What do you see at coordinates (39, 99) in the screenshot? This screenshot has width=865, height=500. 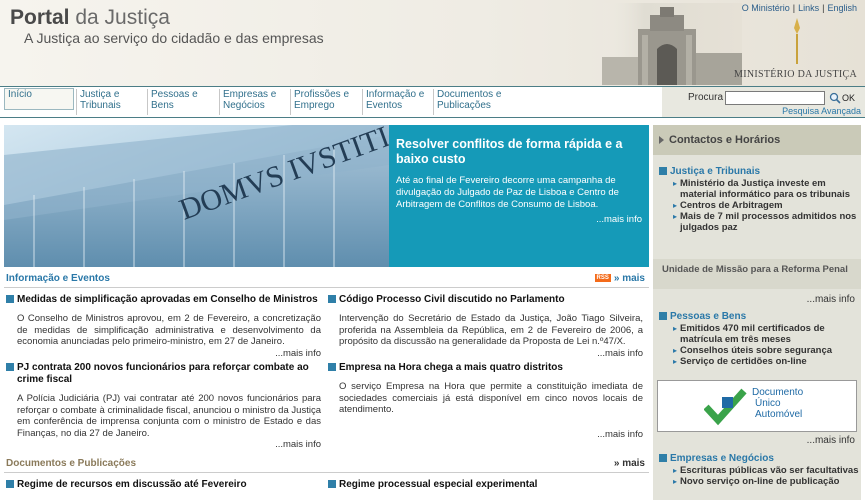 I see `nav-inicio: Início` at bounding box center [39, 99].